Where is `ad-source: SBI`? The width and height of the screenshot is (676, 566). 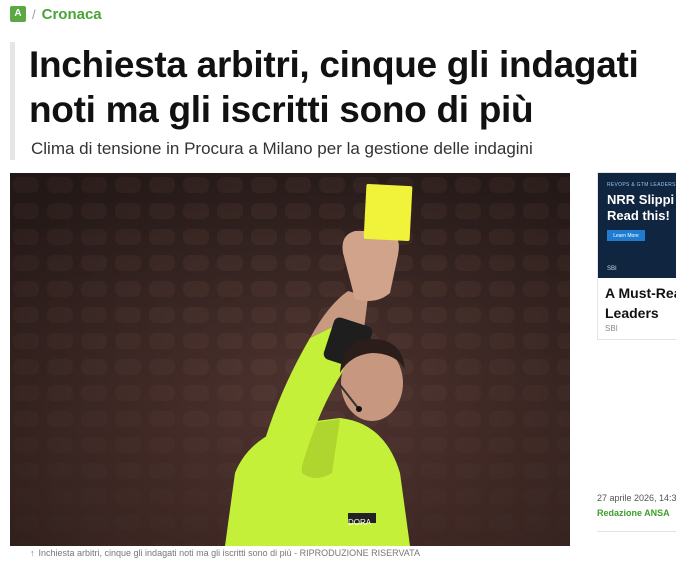 ad-source: SBI is located at coordinates (611, 328).